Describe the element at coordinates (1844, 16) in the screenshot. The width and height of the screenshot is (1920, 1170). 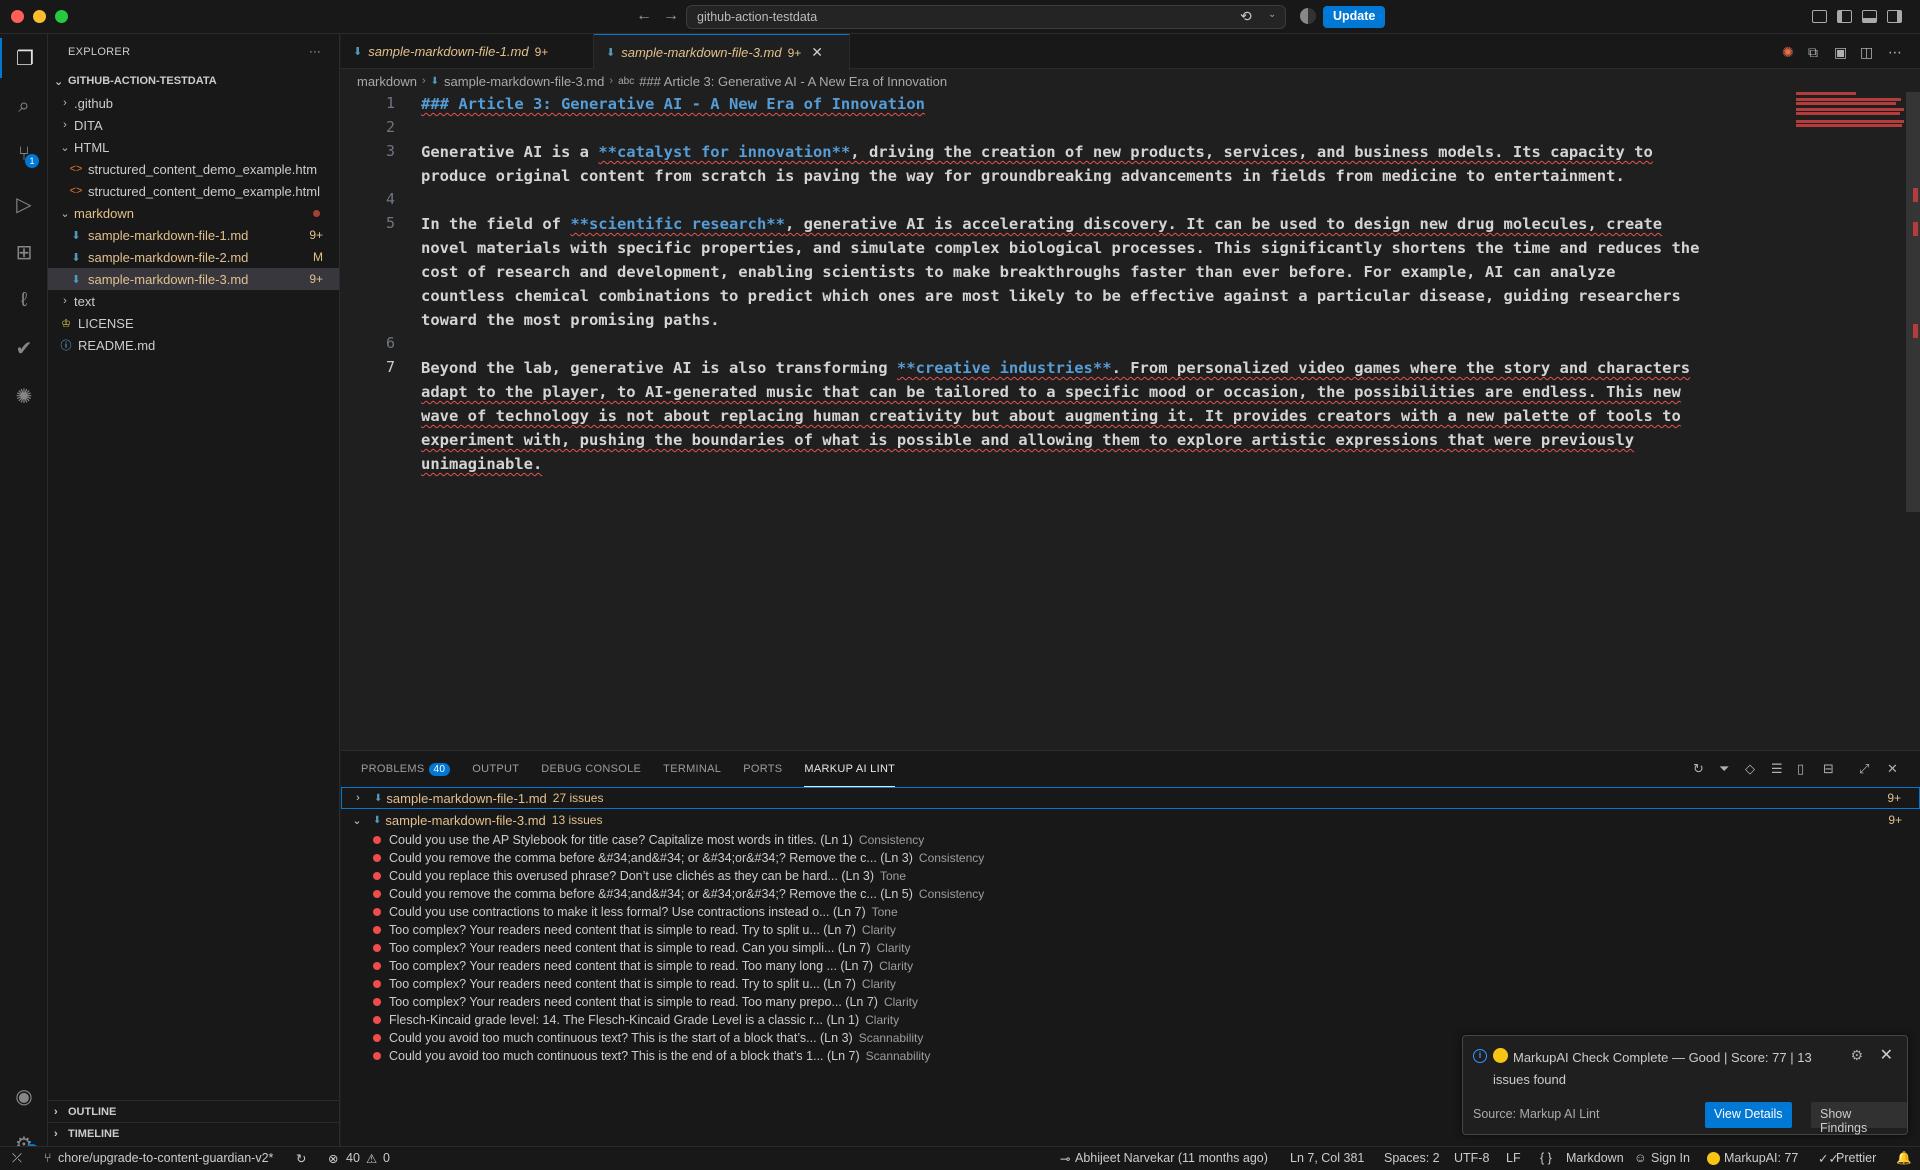
I see `toggle-sidebar-icon` at that location.